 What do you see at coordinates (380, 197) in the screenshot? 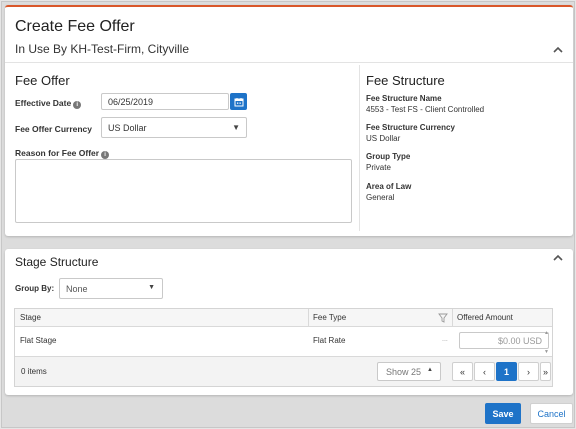
I see `area-of-law-value: General` at bounding box center [380, 197].